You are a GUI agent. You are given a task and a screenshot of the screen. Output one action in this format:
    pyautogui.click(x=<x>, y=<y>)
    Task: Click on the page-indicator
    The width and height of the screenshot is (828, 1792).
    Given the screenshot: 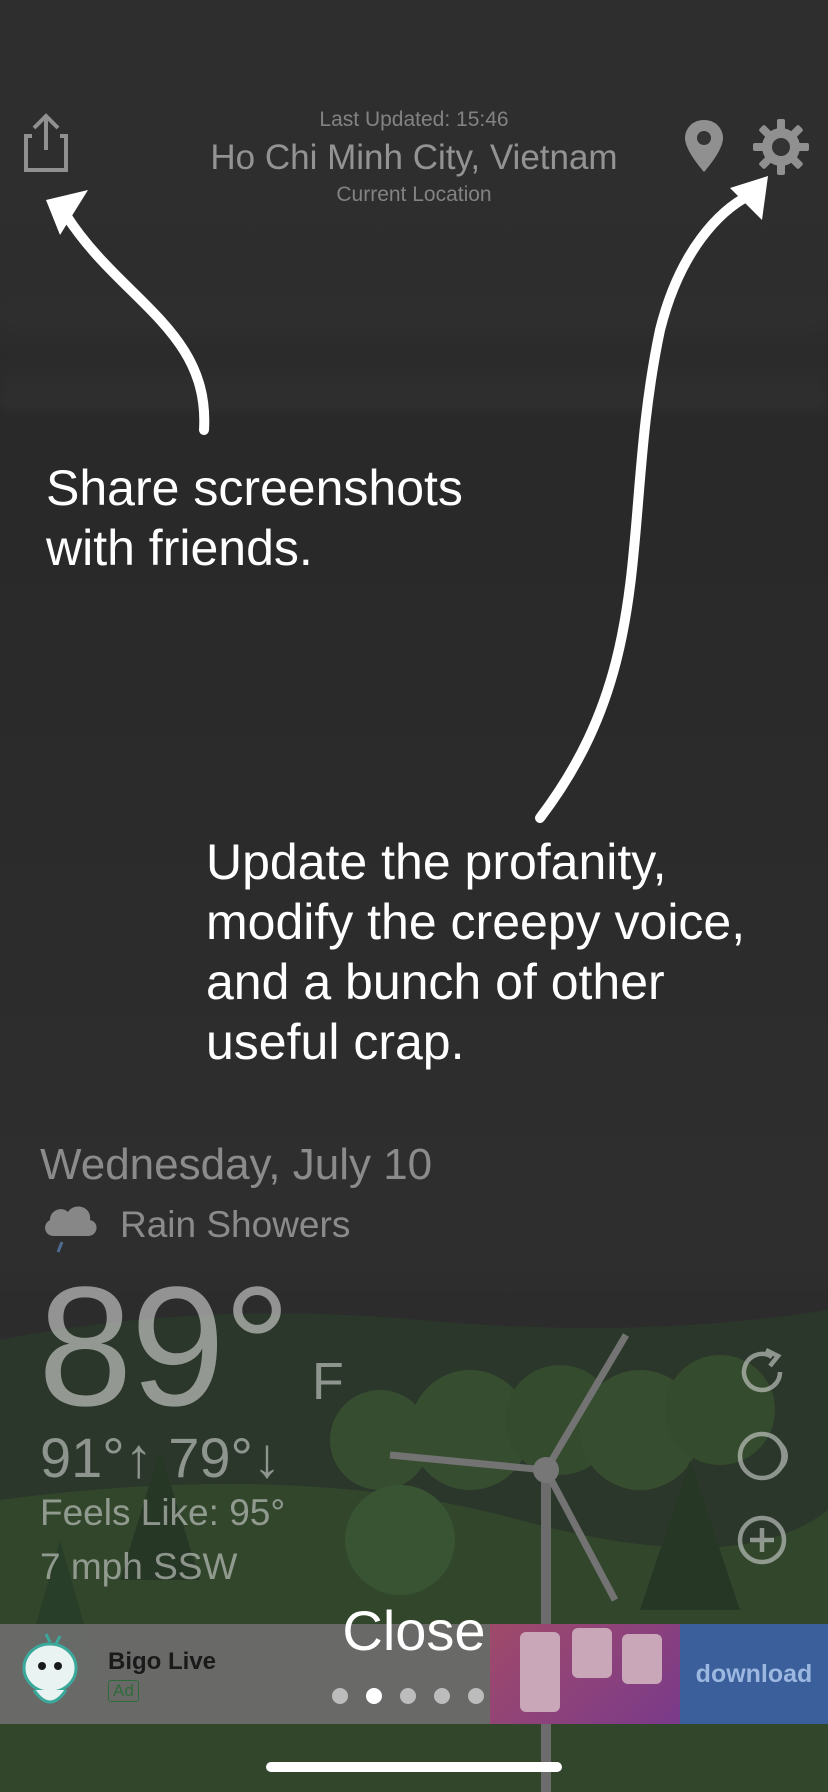 What is the action you would take?
    pyautogui.click(x=417, y=1698)
    